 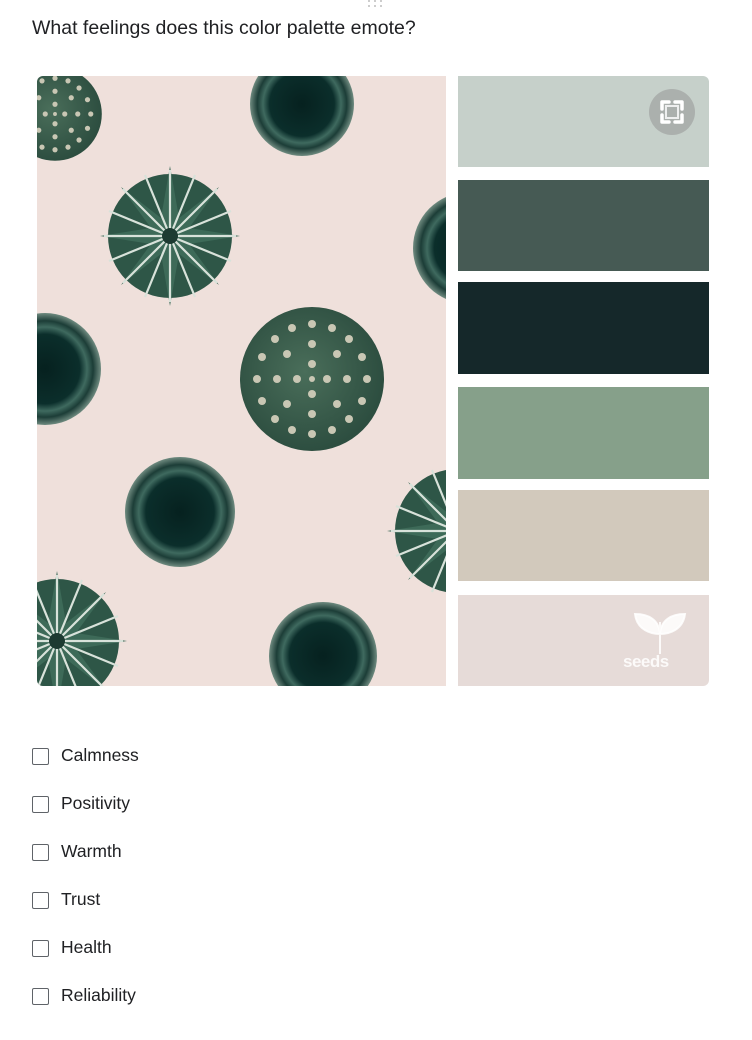 What do you see at coordinates (182, 949) in the screenshot?
I see `option-health: Health` at bounding box center [182, 949].